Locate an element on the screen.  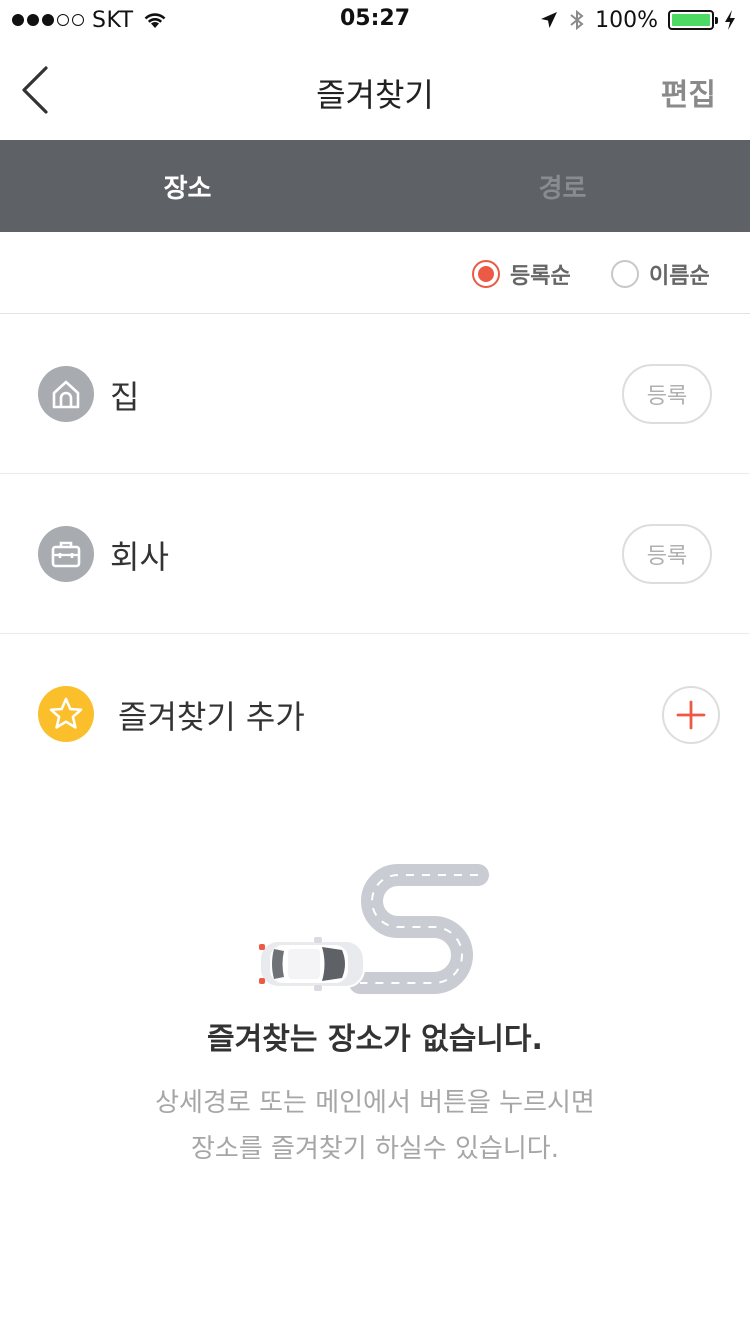
register-home-button: 등록 is located at coordinates (667, 394).